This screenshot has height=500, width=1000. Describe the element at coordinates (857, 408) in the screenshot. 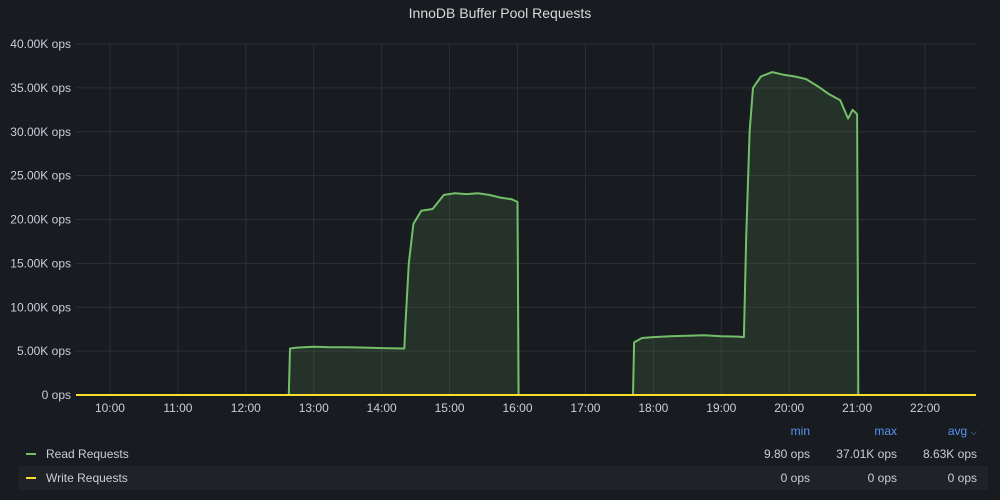

I see `x-tick-label: 21:00` at that location.